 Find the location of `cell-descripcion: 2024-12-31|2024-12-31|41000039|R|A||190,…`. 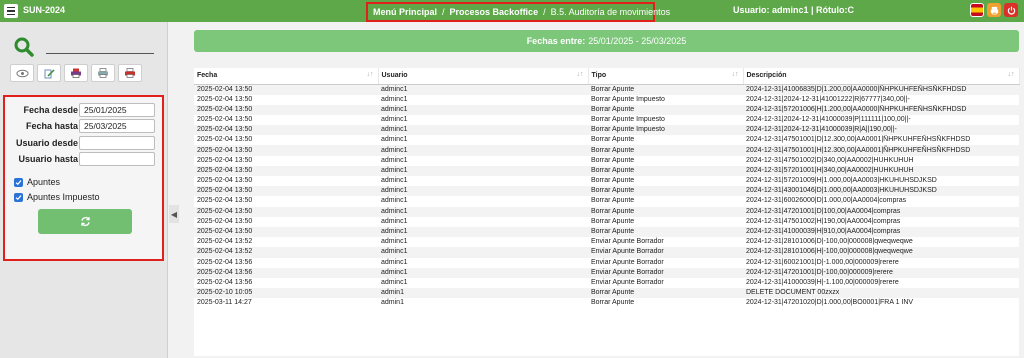

cell-descripcion: 2024-12-31|2024-12-31|41000039|R|A||190,… is located at coordinates (881, 130).